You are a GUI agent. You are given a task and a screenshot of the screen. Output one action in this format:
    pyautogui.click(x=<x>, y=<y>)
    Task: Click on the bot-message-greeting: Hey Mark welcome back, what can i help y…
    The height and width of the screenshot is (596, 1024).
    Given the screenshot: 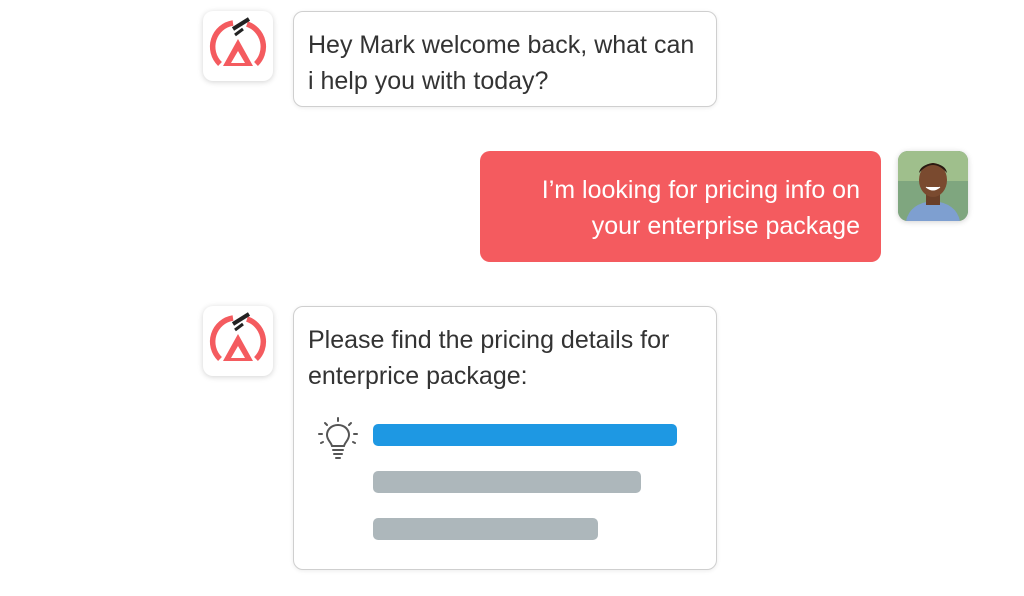 What is the action you would take?
    pyautogui.click(x=505, y=59)
    